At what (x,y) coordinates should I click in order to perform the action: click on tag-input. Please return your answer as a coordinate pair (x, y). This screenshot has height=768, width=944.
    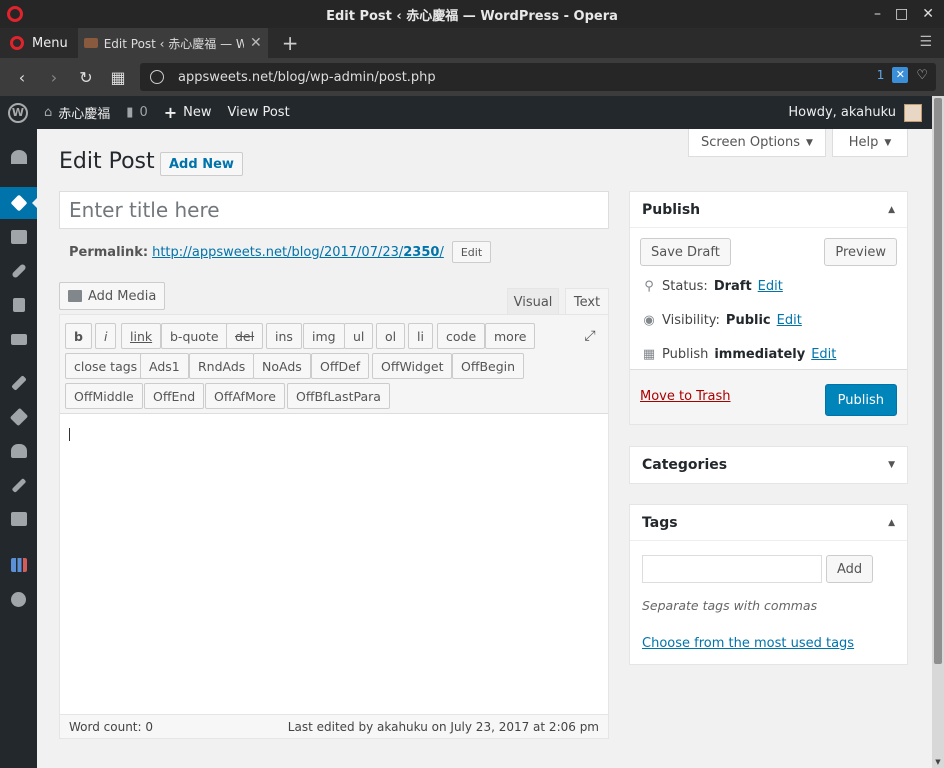
    Looking at the image, I should click on (732, 569).